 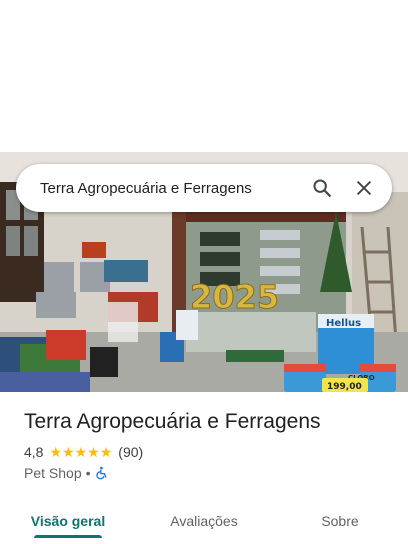 What do you see at coordinates (172, 421) in the screenshot?
I see `place-title: Terra Agropecuária e Ferragens` at bounding box center [172, 421].